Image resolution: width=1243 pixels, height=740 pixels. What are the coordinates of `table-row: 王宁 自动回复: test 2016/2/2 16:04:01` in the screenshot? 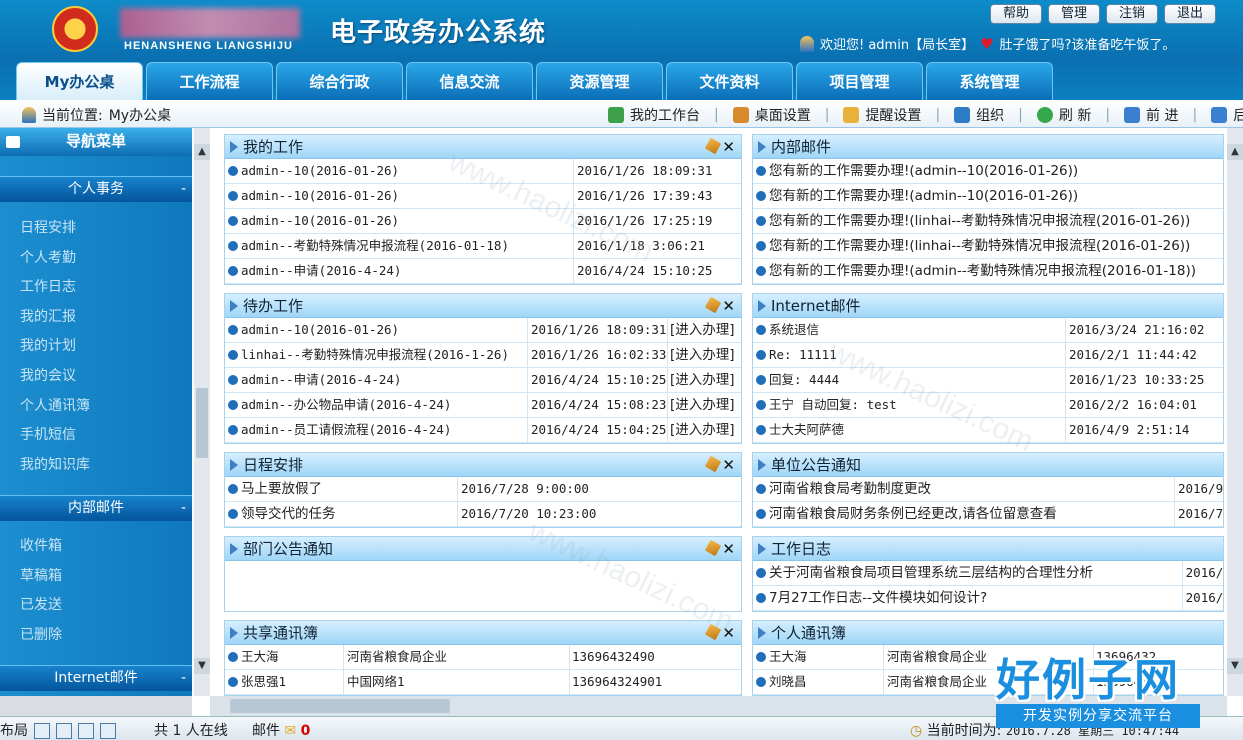 It's located at (988, 405).